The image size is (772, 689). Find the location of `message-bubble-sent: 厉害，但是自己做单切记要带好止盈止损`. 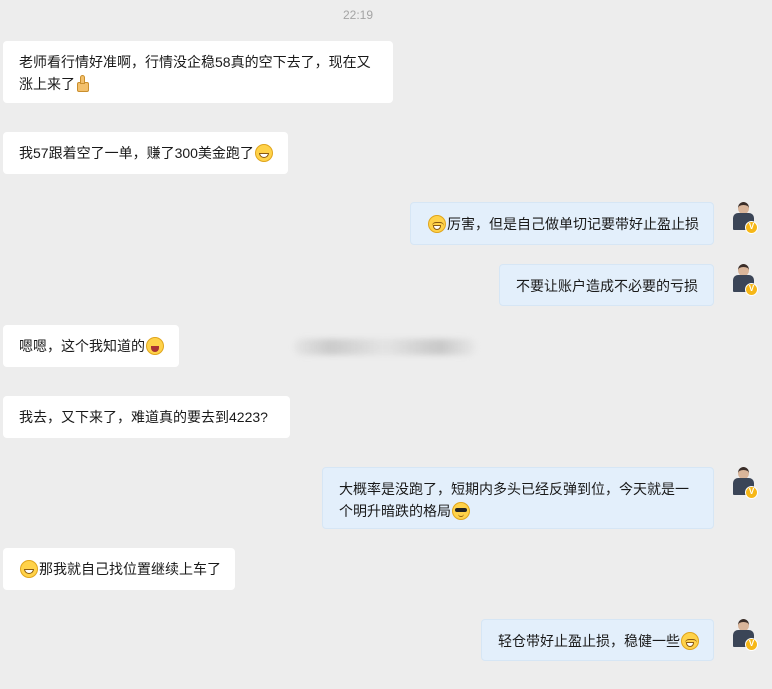

message-bubble-sent: 厉害，但是自己做单切记要带好止盈止损 is located at coordinates (562, 223).